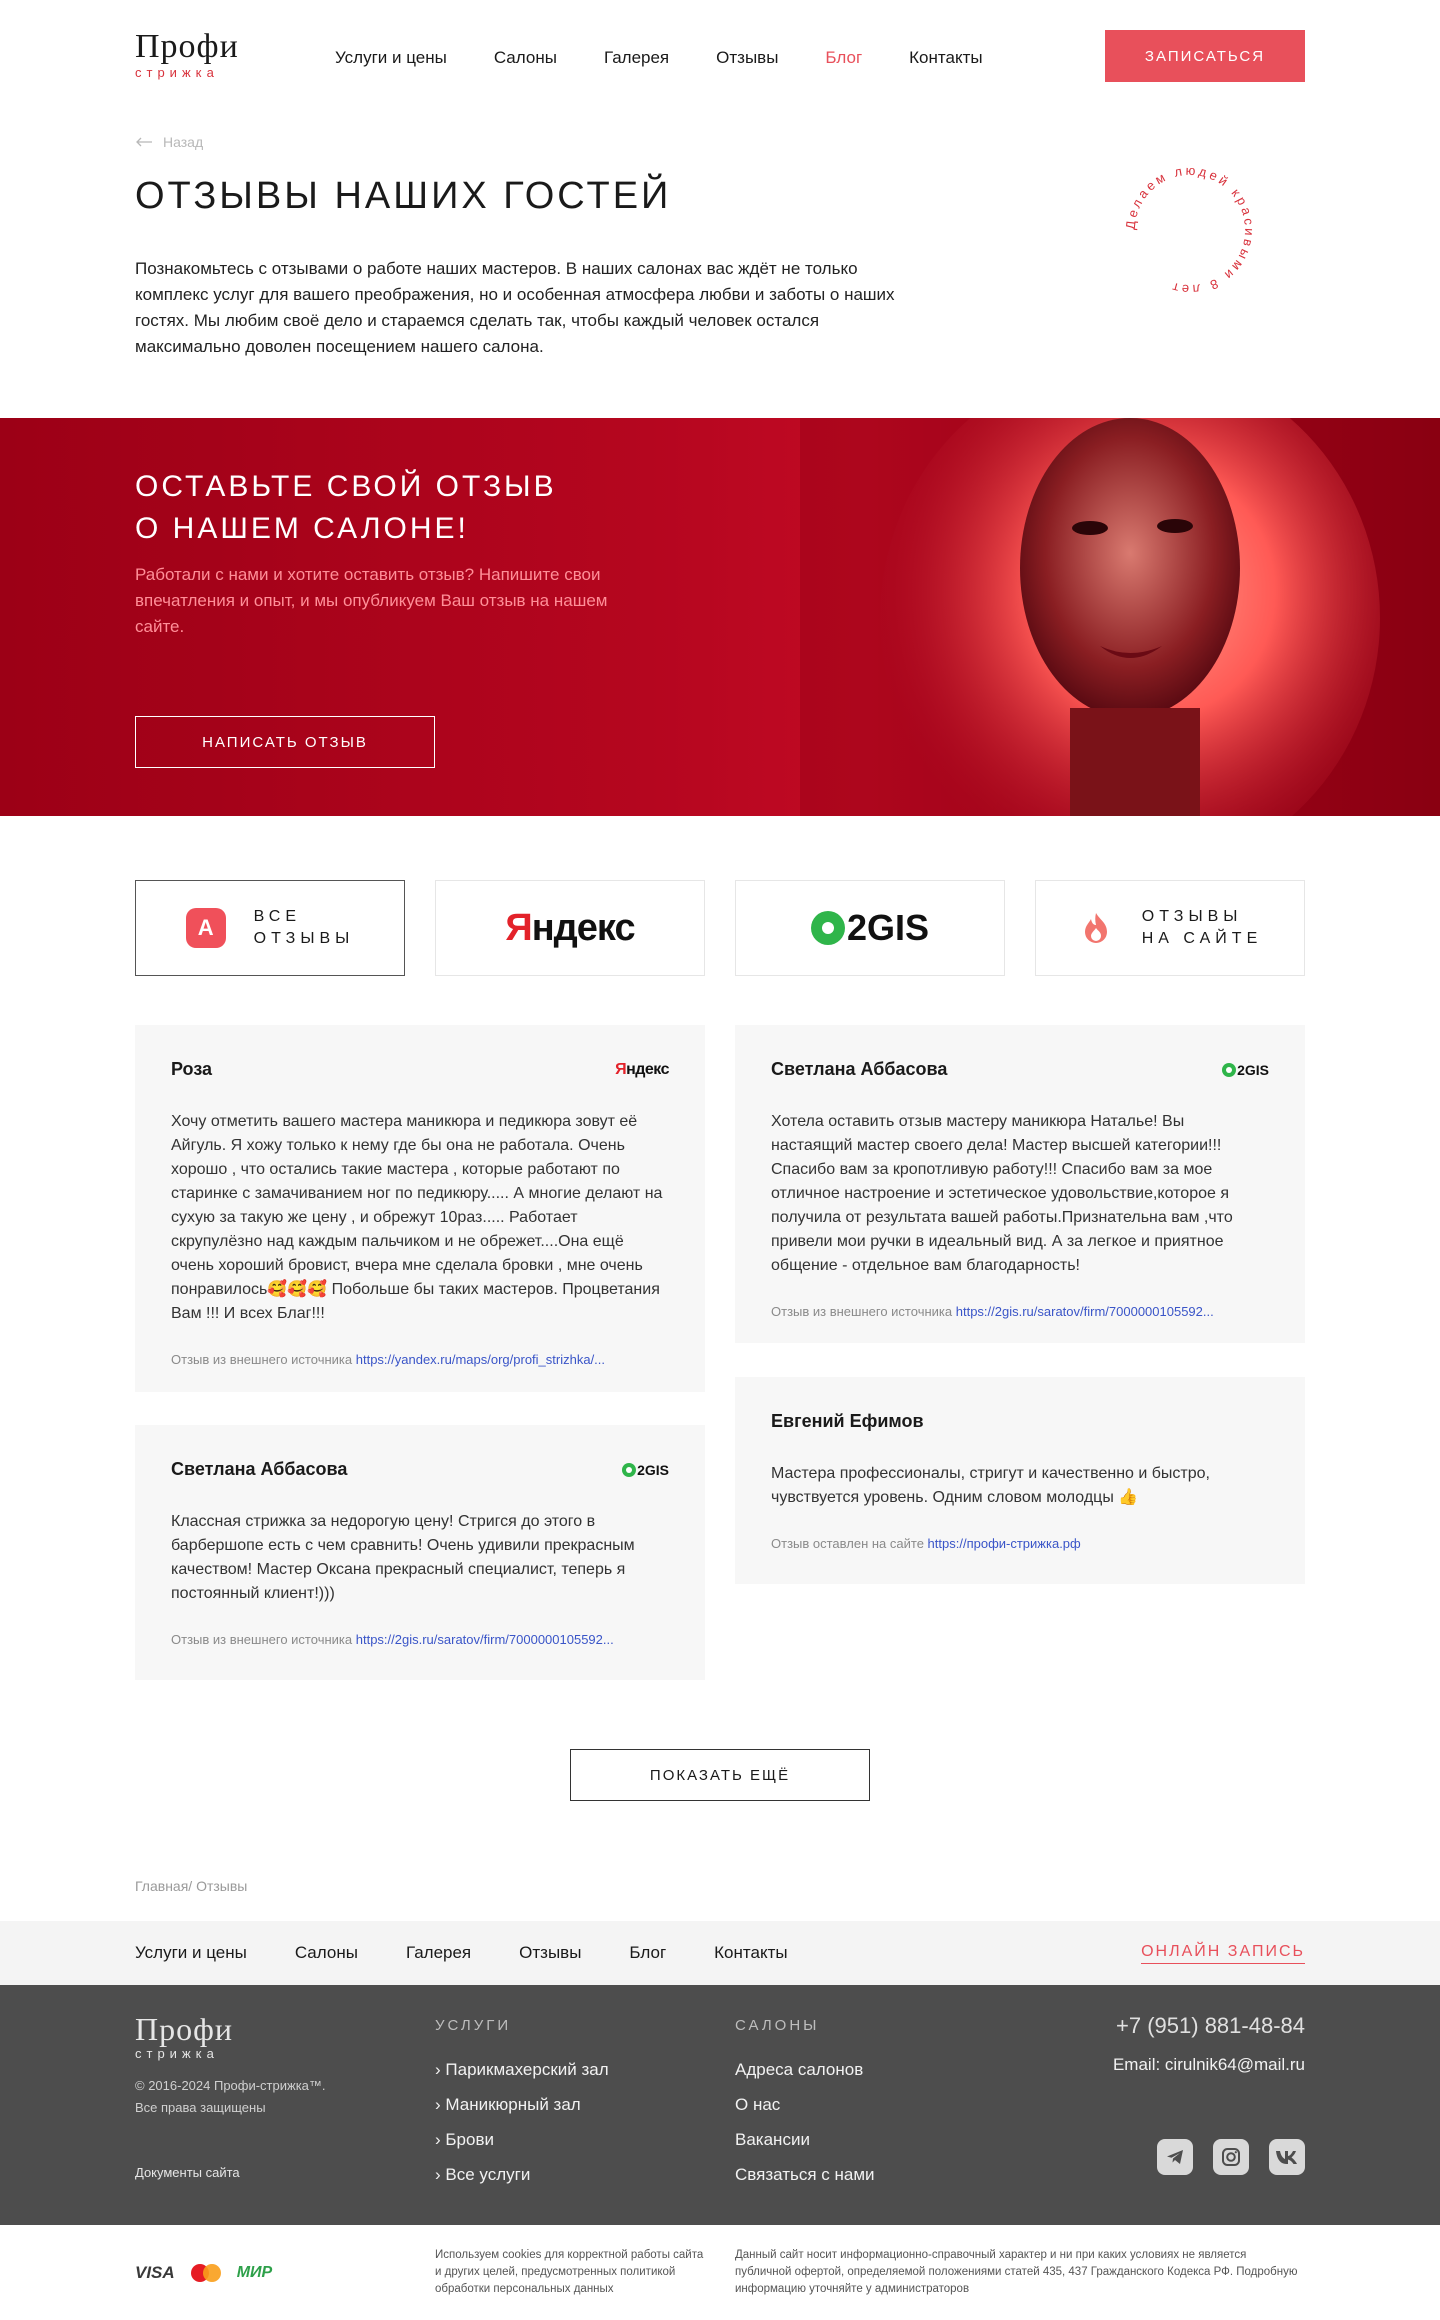  What do you see at coordinates (326, 1953) in the screenshot?
I see `footer-nav-salons: Салоны` at bounding box center [326, 1953].